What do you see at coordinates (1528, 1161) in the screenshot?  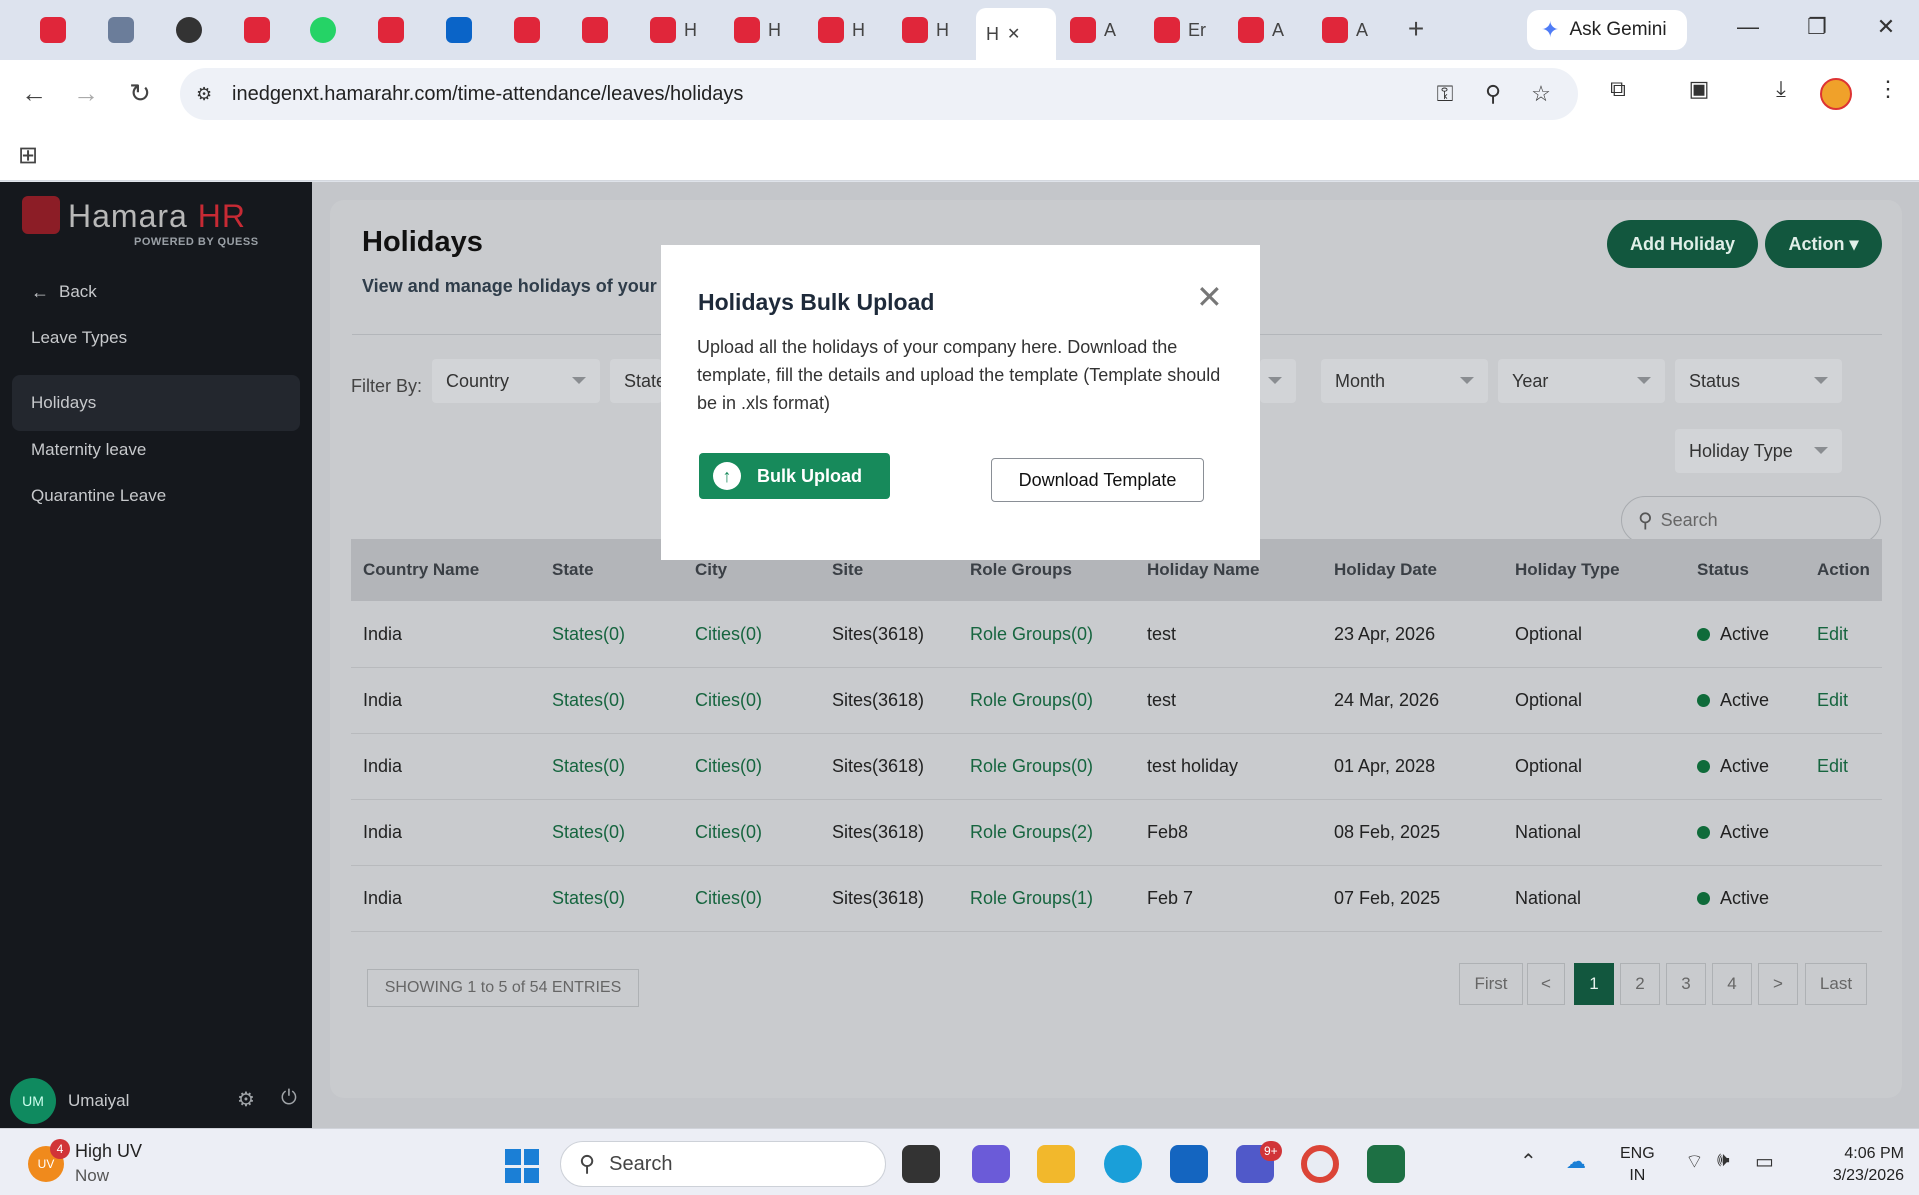 I see `chevron-up-icon: ⌃` at bounding box center [1528, 1161].